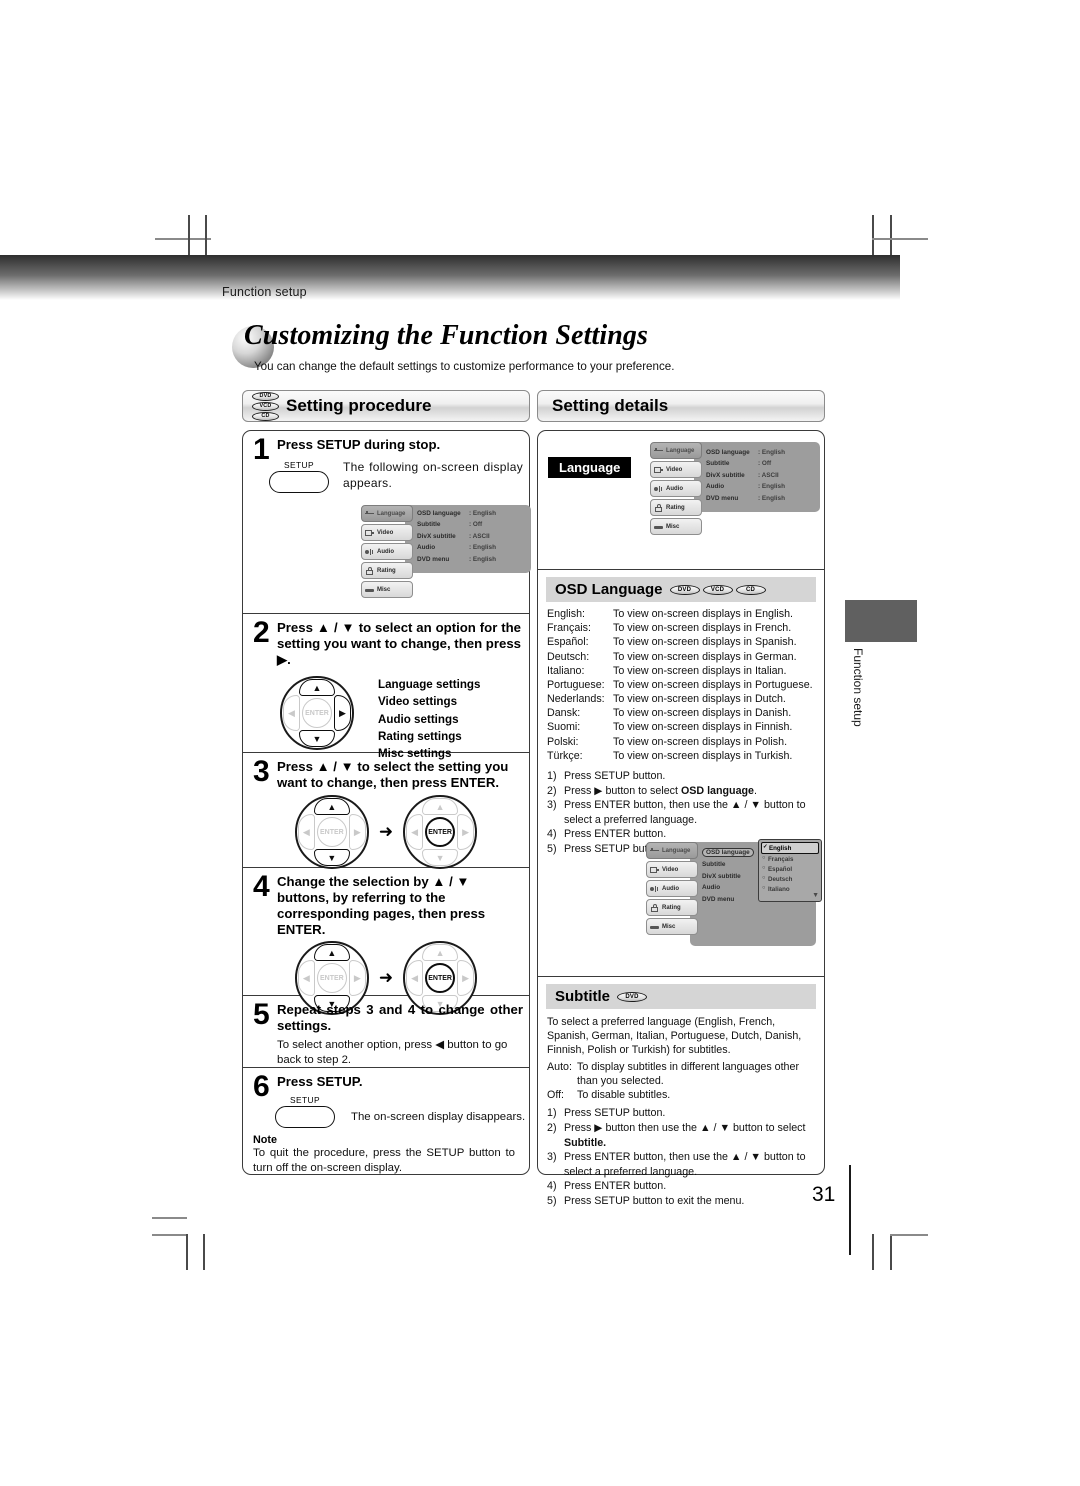  What do you see at coordinates (418, 702) in the screenshot?
I see `step-2-option-video: Video settings` at bounding box center [418, 702].